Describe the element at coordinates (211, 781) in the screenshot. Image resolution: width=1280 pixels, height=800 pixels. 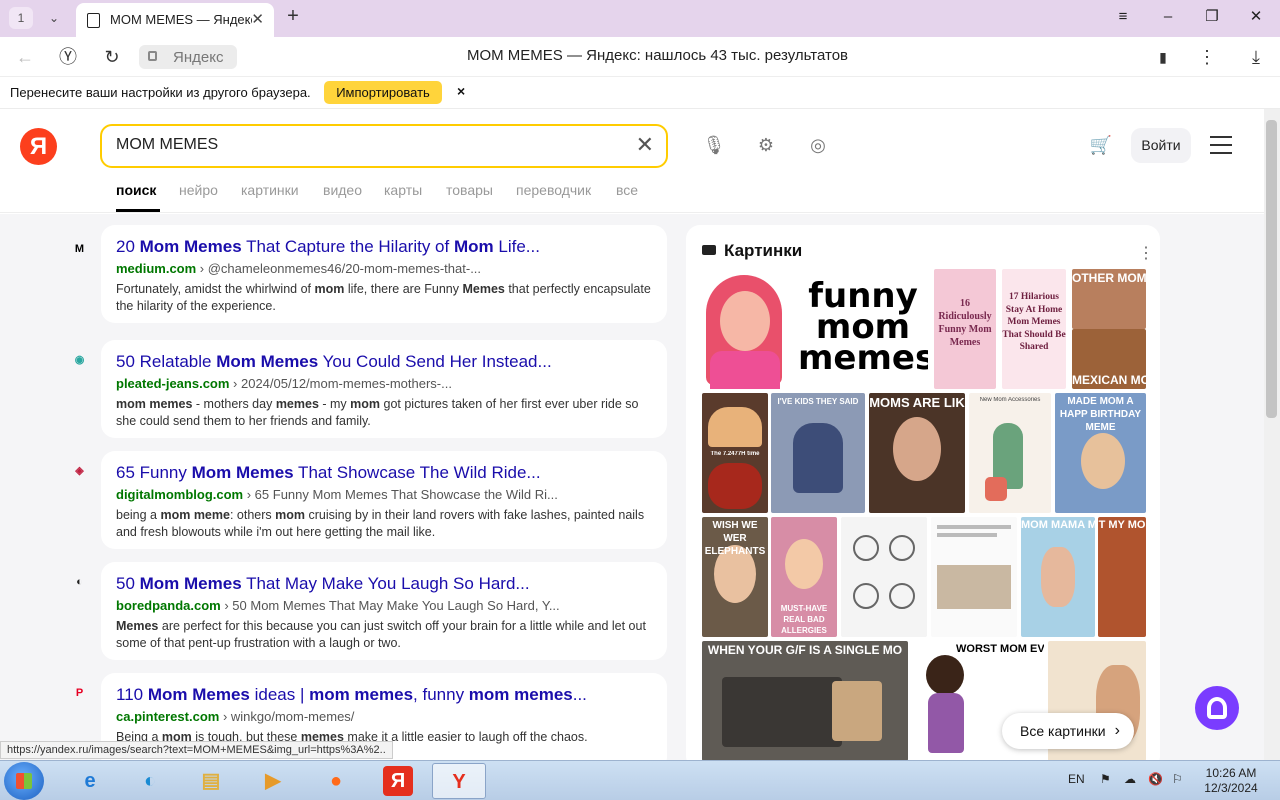
I see `file-explorer-icon: ▤` at that location.